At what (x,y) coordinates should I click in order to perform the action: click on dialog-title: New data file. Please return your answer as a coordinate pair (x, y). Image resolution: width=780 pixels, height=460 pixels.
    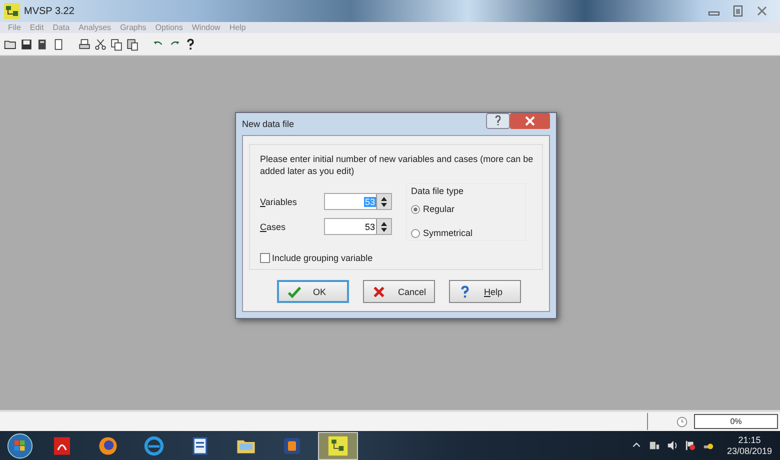
    Looking at the image, I should click on (268, 124).